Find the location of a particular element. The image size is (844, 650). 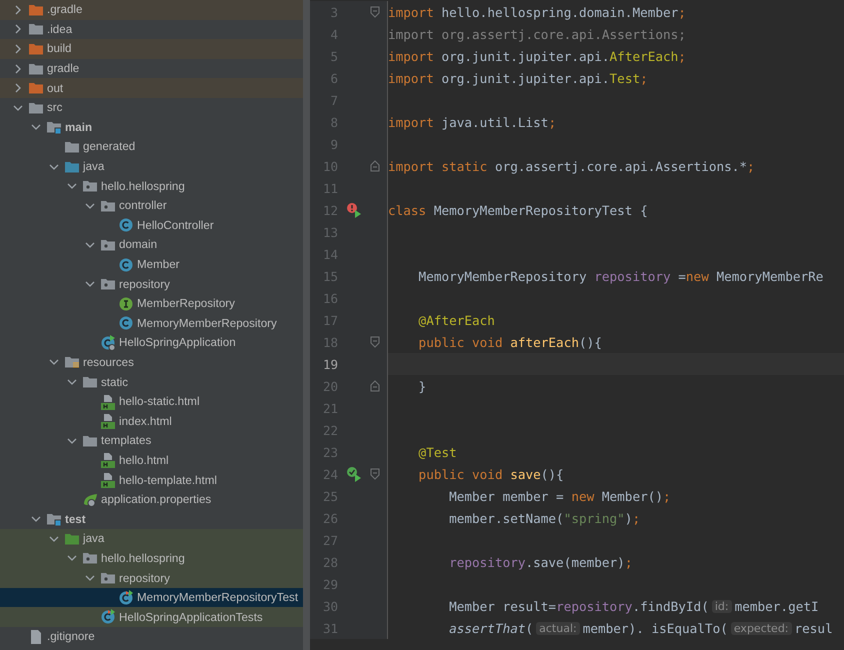

code-token: Member() is located at coordinates (632, 496).